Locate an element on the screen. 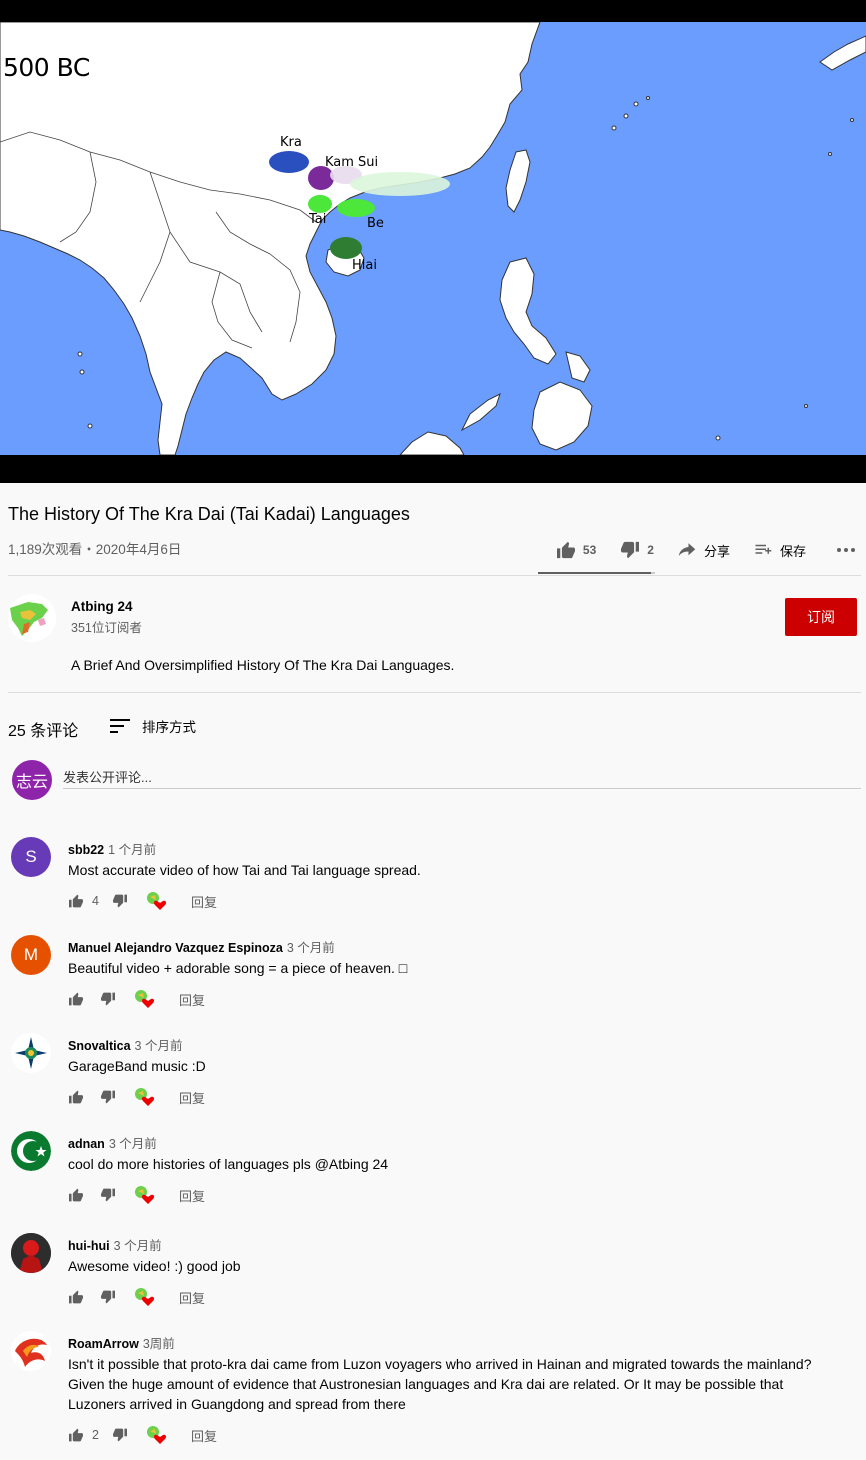 The width and height of the screenshot is (866, 1460). like-count: 53 is located at coordinates (589, 550).